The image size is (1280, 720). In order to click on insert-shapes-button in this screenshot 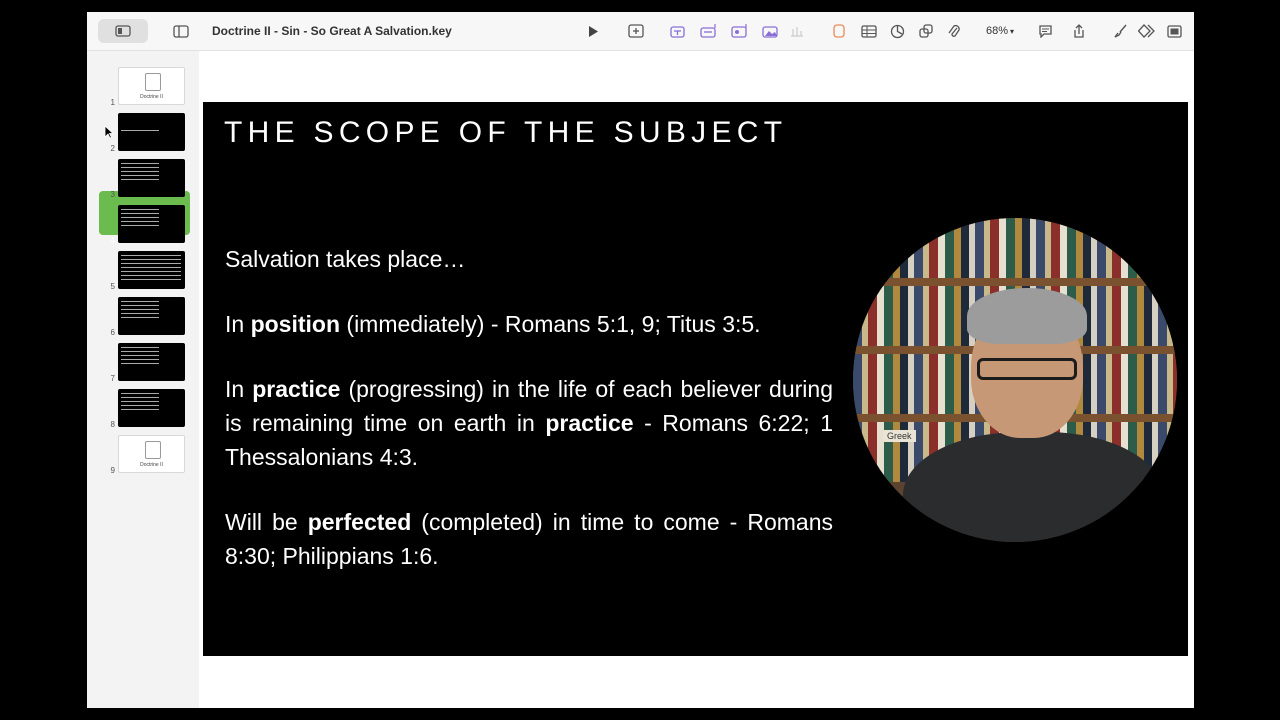, I will do `click(926, 31)`.